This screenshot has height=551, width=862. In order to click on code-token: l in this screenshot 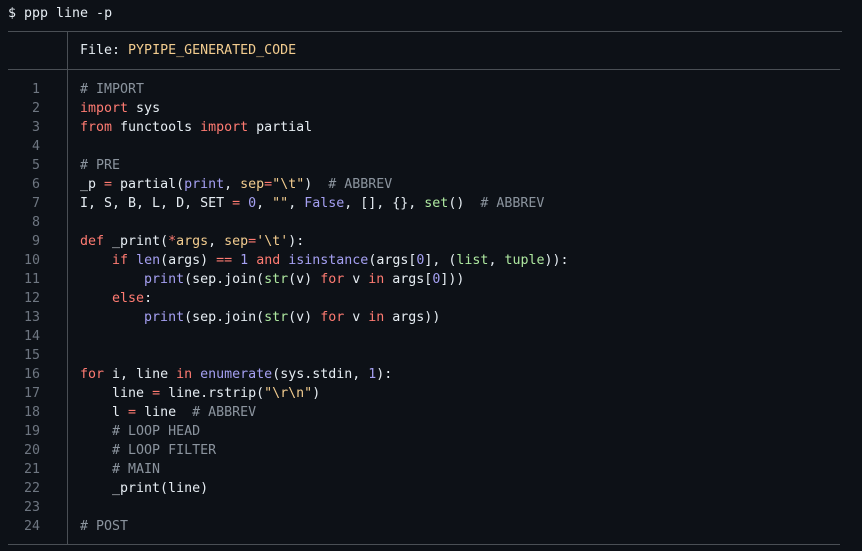, I will do `click(104, 412)`.